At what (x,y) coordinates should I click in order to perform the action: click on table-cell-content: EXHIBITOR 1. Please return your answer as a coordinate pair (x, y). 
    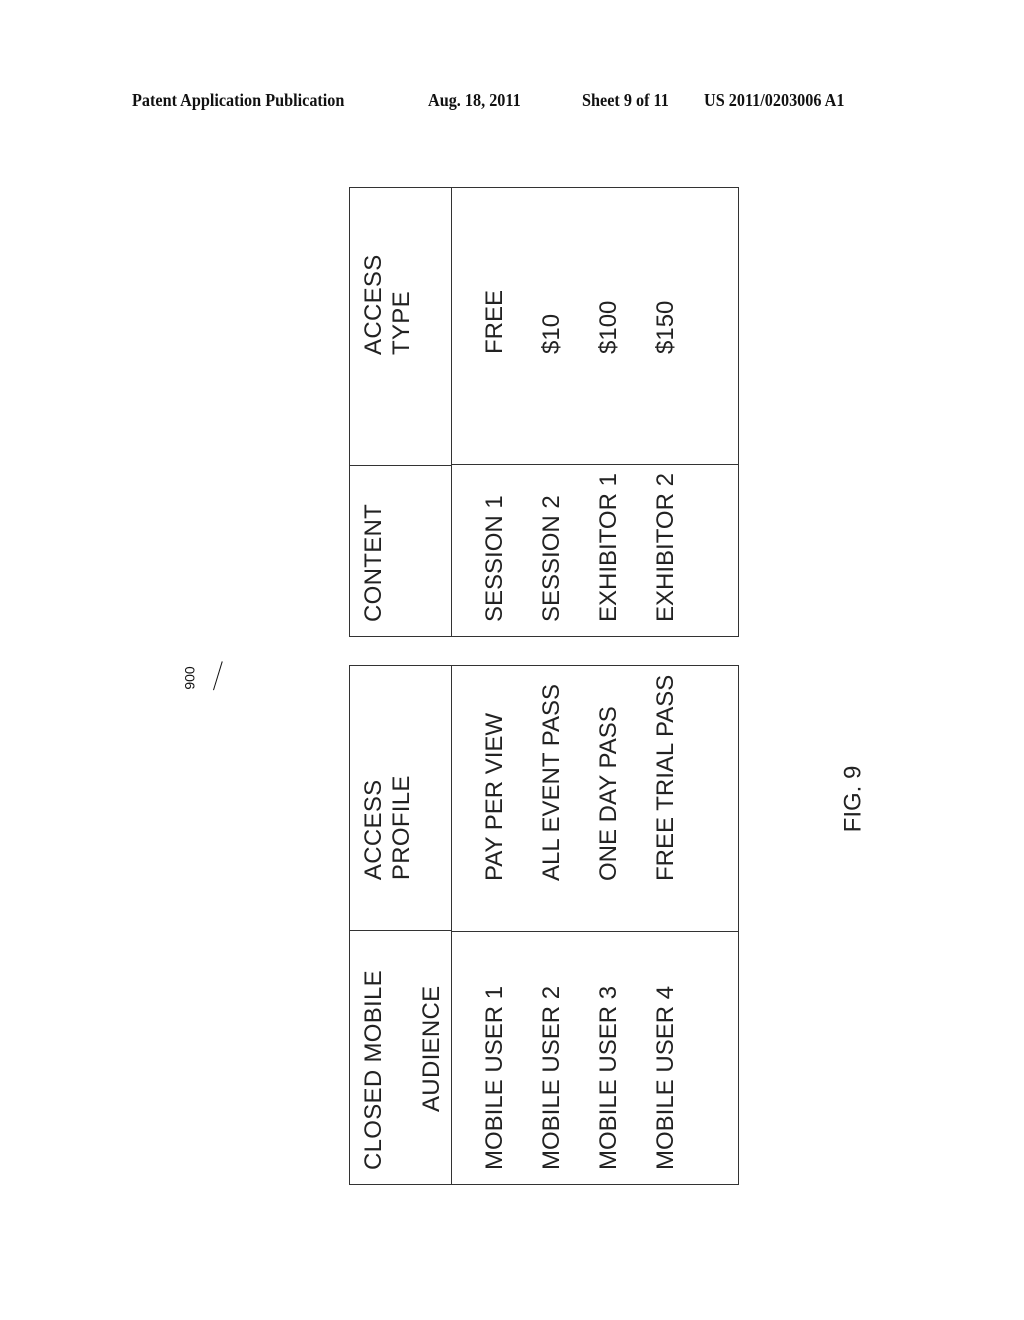
    Looking at the image, I should click on (608, 547).